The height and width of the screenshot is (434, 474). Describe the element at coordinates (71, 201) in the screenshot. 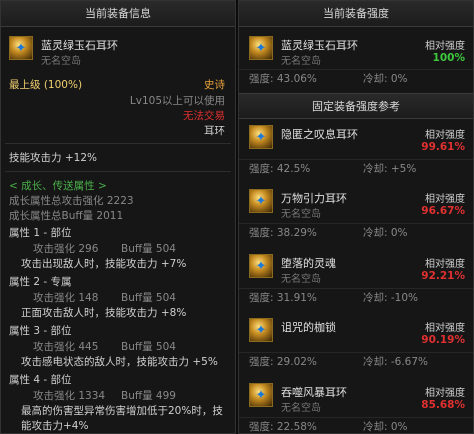

I see `growth-total-atk: 成长属性总攻击强化 2223` at that location.